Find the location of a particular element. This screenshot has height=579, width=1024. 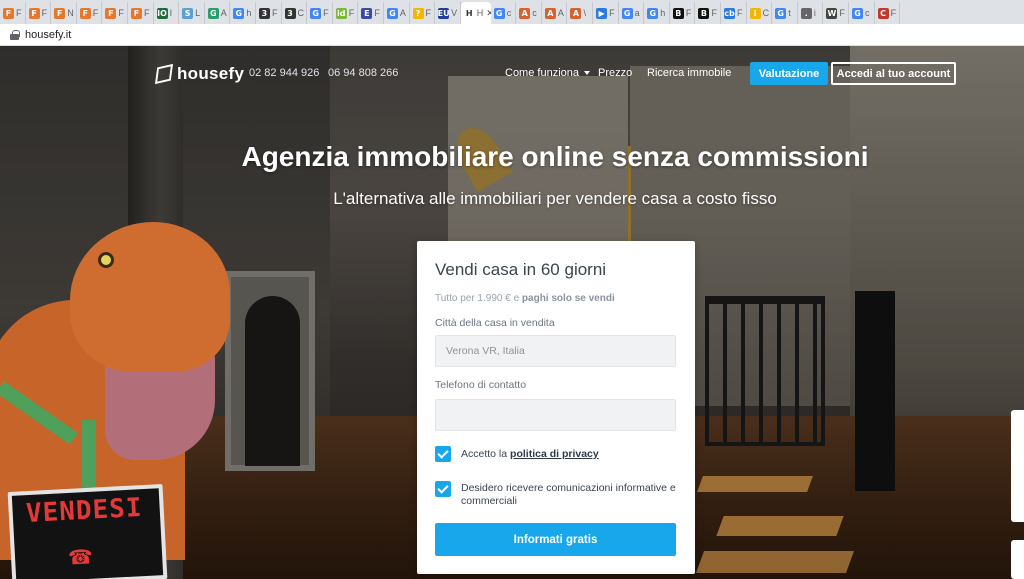

browser-tab: SL is located at coordinates (192, 13).